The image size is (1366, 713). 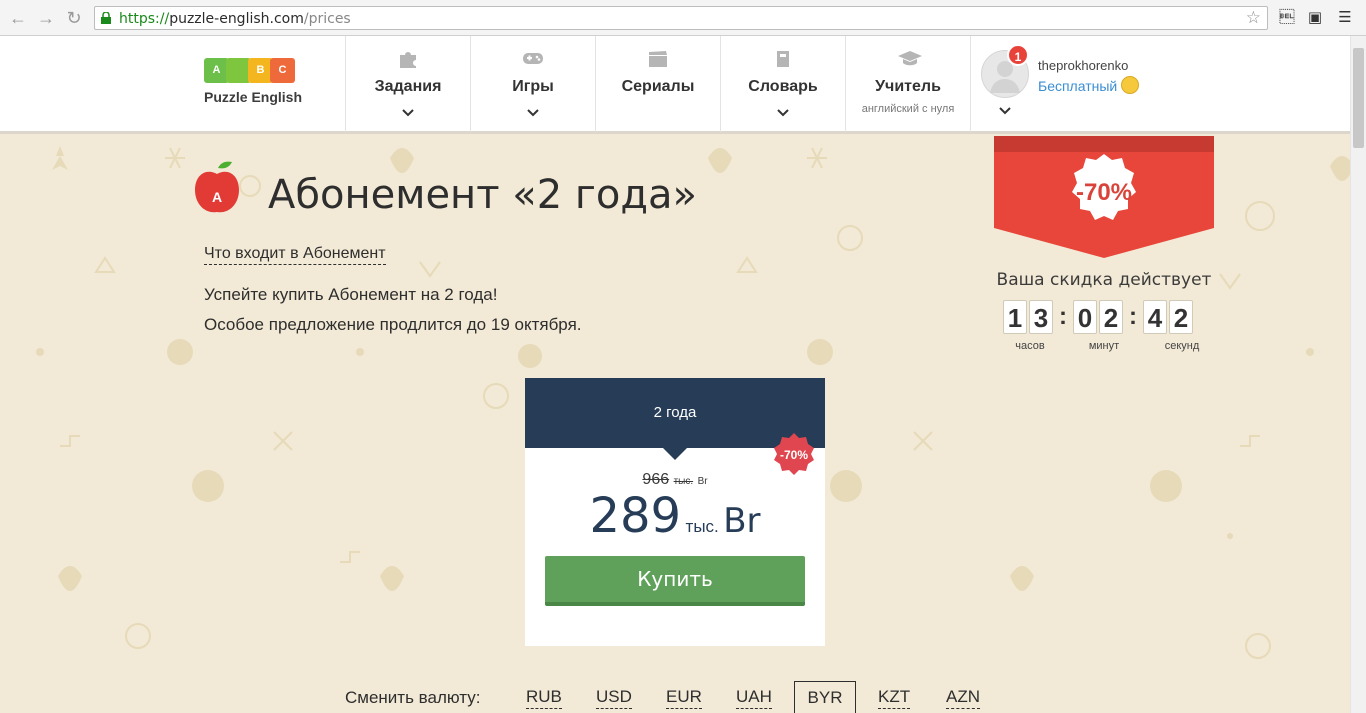 What do you see at coordinates (754, 697) in the screenshot?
I see `currency-option-uah: UAH` at bounding box center [754, 697].